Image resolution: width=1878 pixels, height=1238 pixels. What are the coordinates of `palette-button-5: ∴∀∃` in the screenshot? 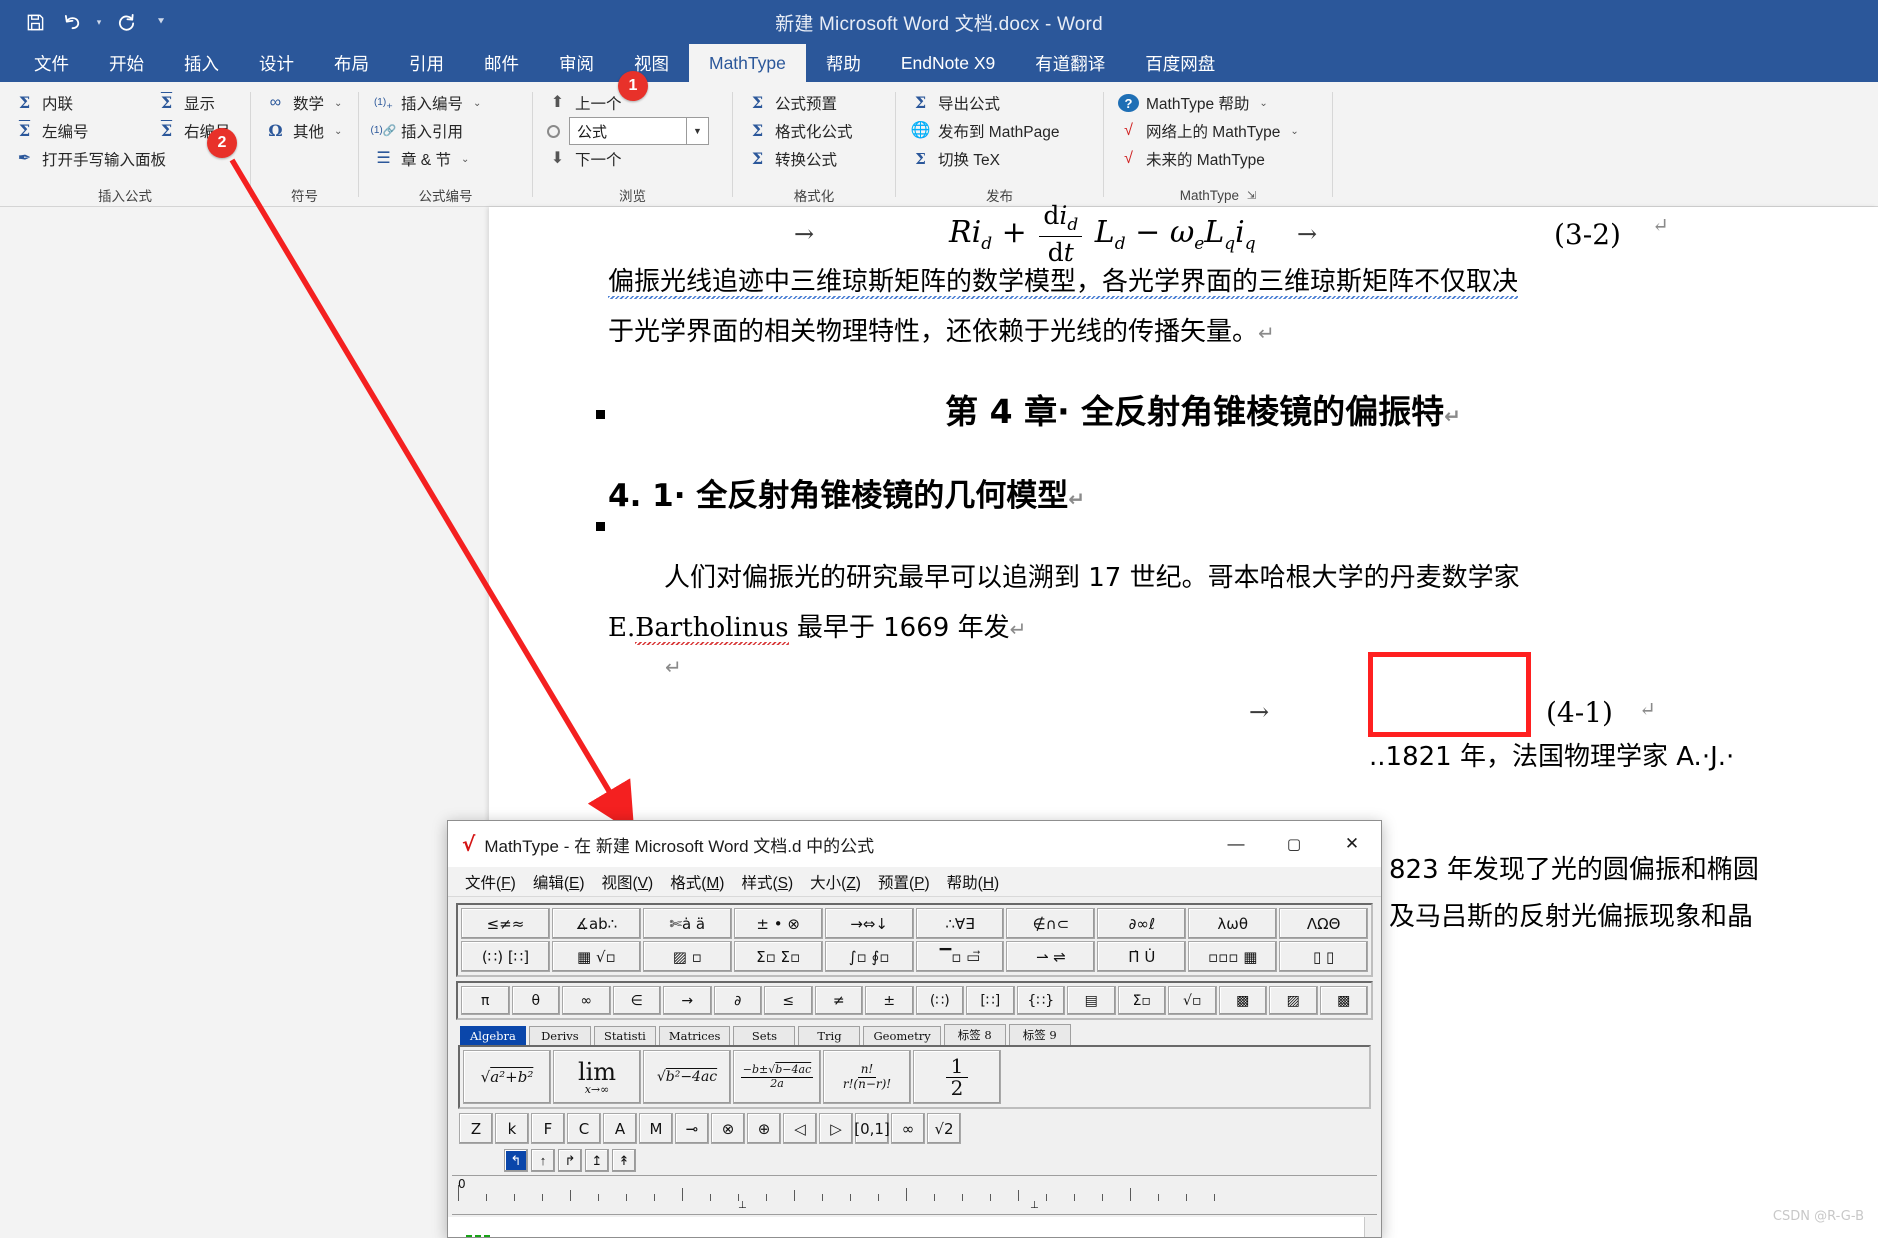 It's located at (960, 923).